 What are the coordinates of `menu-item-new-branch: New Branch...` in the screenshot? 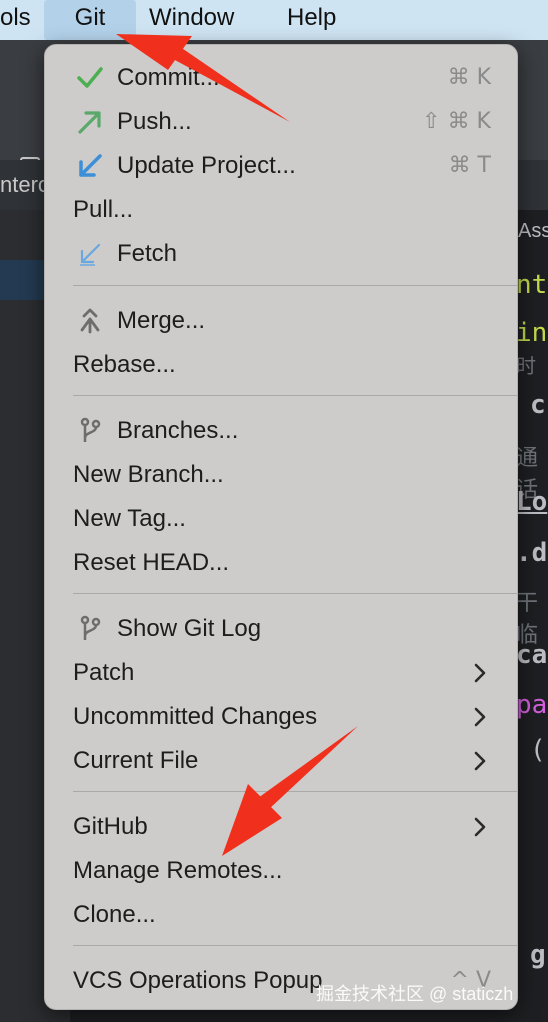 It's located at (281, 474).